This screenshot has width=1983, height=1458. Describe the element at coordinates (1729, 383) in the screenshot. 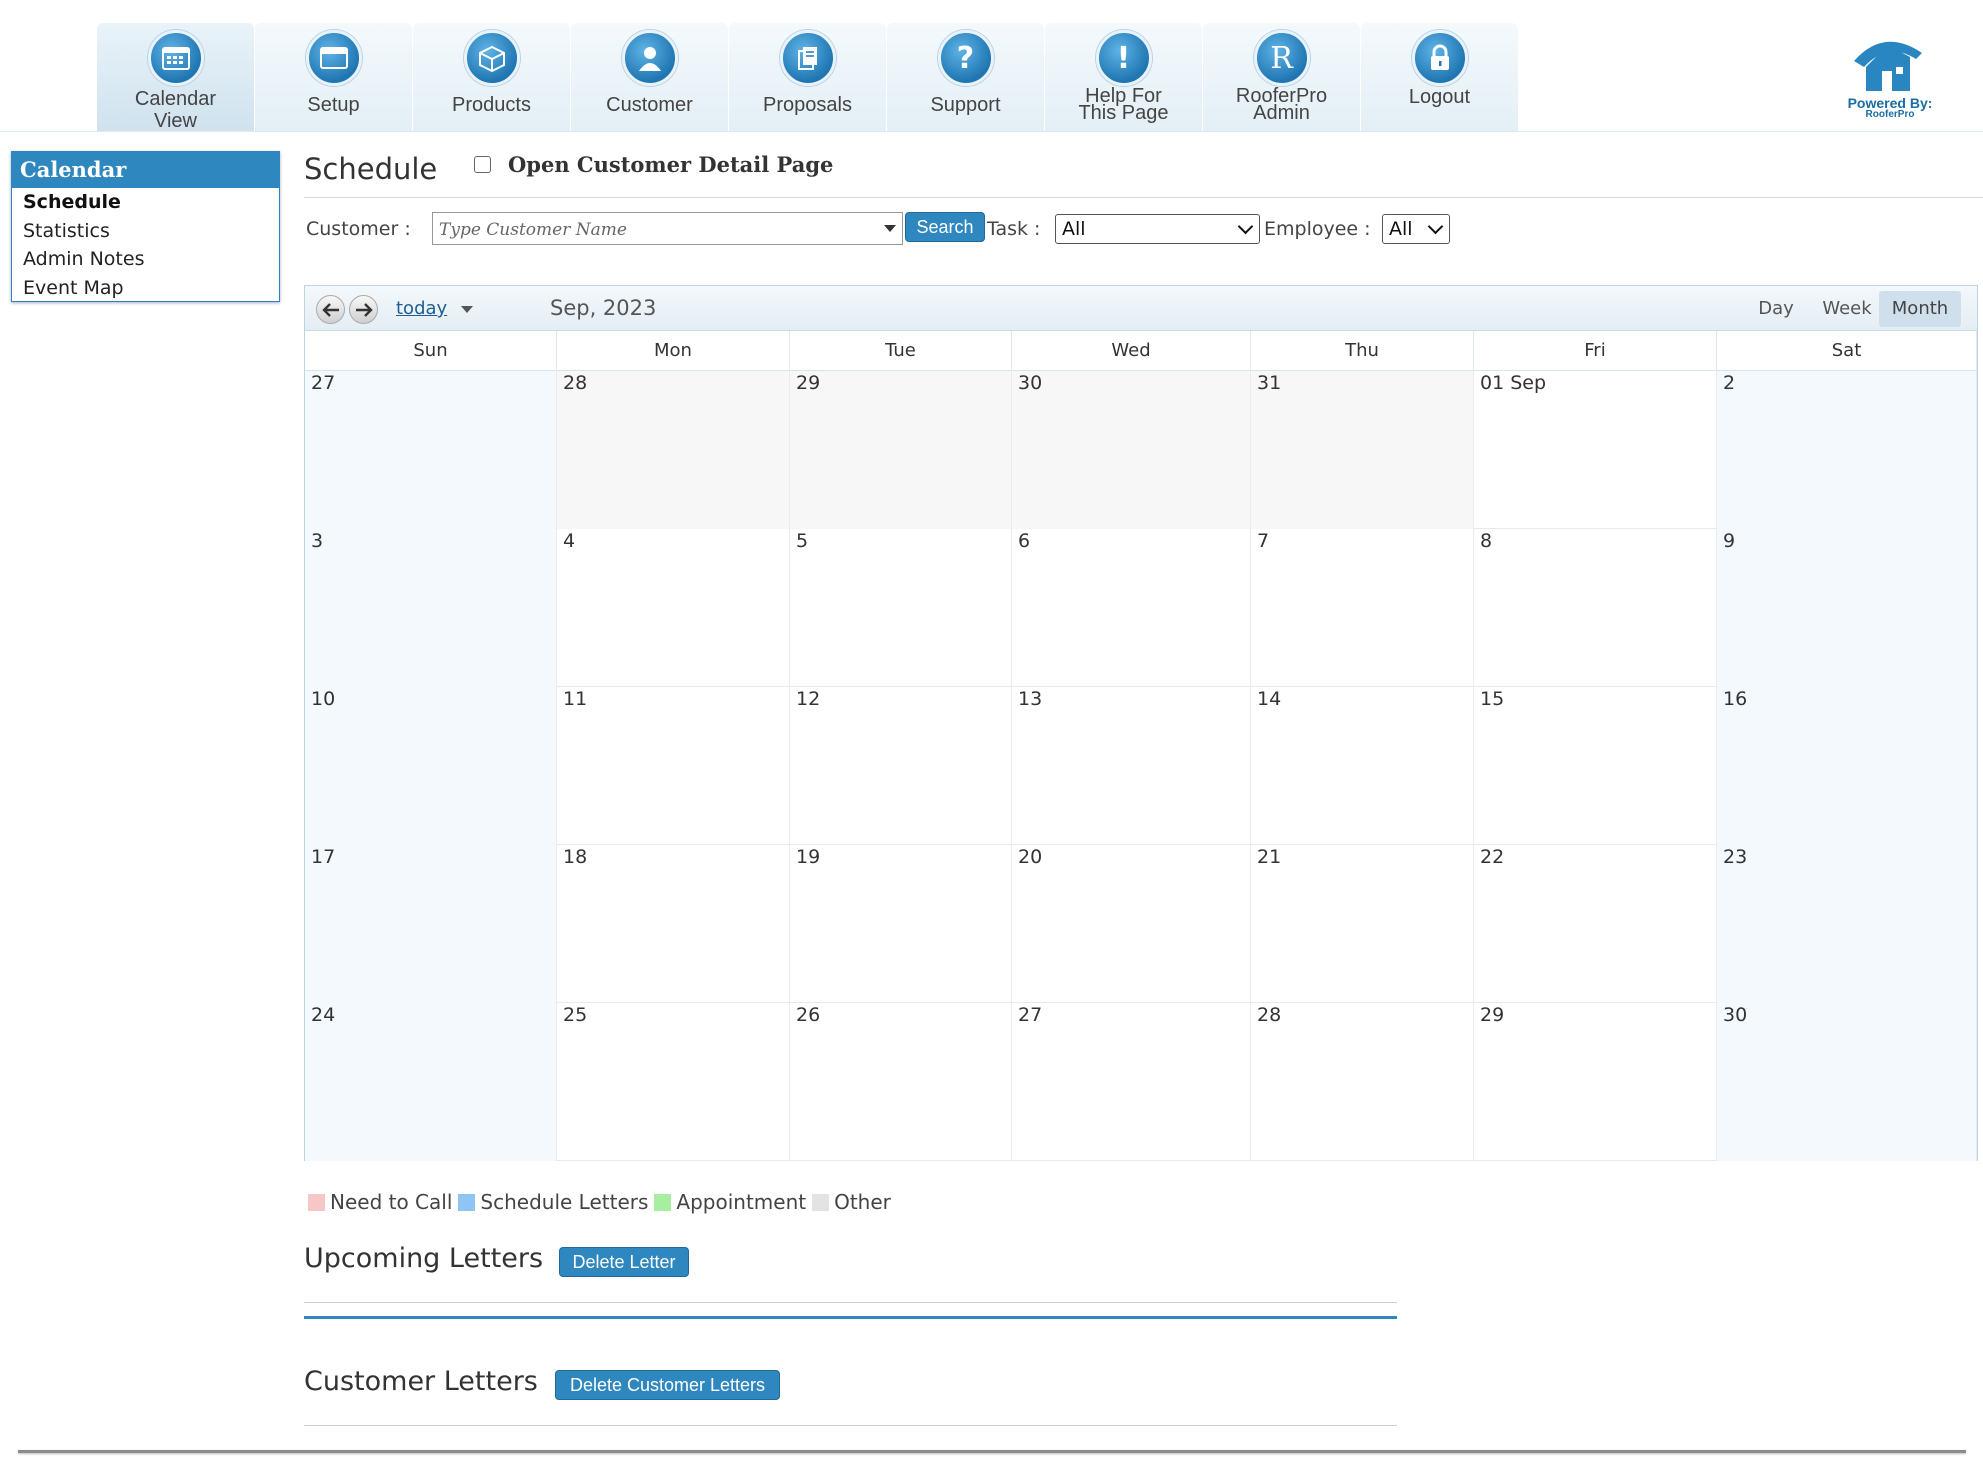

I see `day-number: 2` at that location.